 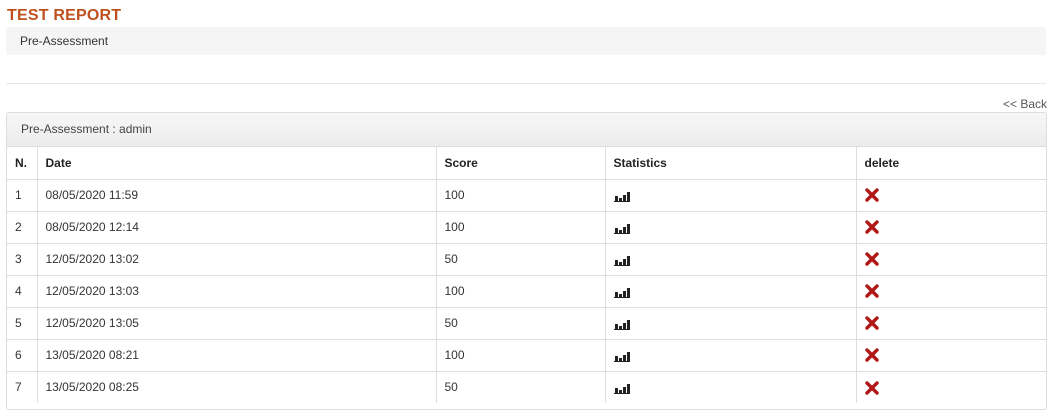 I want to click on back-link: << Back, so click(x=1025, y=104).